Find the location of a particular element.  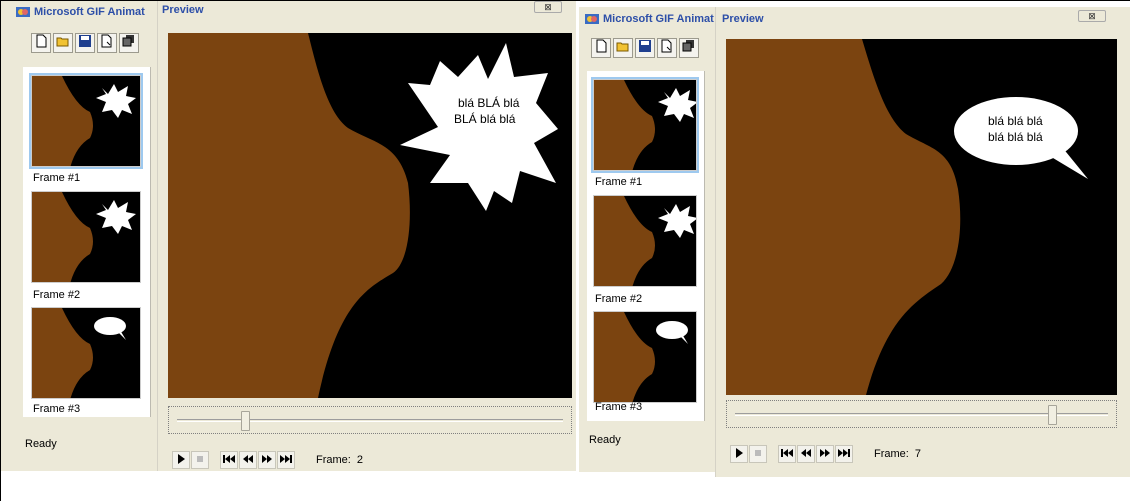

right-status-text: Ready is located at coordinates (605, 440).